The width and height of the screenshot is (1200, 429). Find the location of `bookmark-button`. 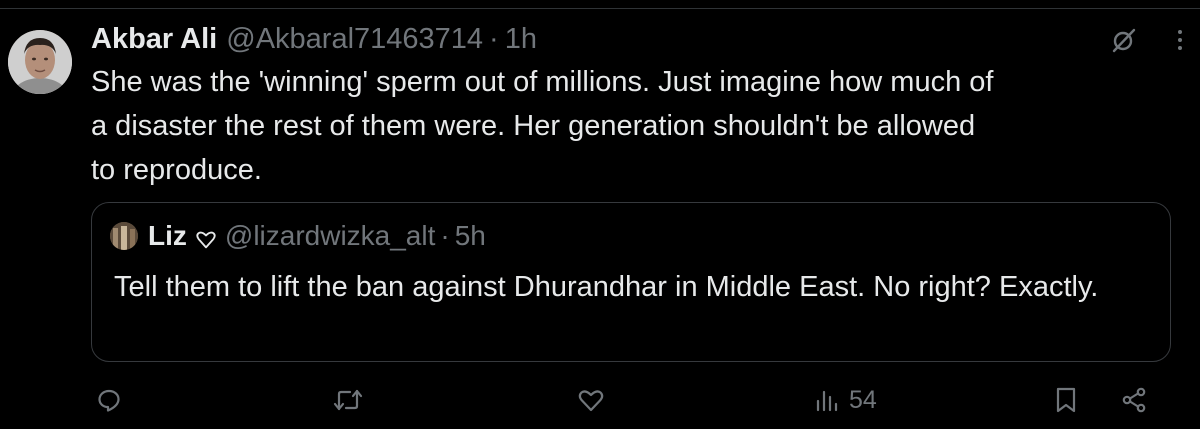

bookmark-button is located at coordinates (1066, 400).